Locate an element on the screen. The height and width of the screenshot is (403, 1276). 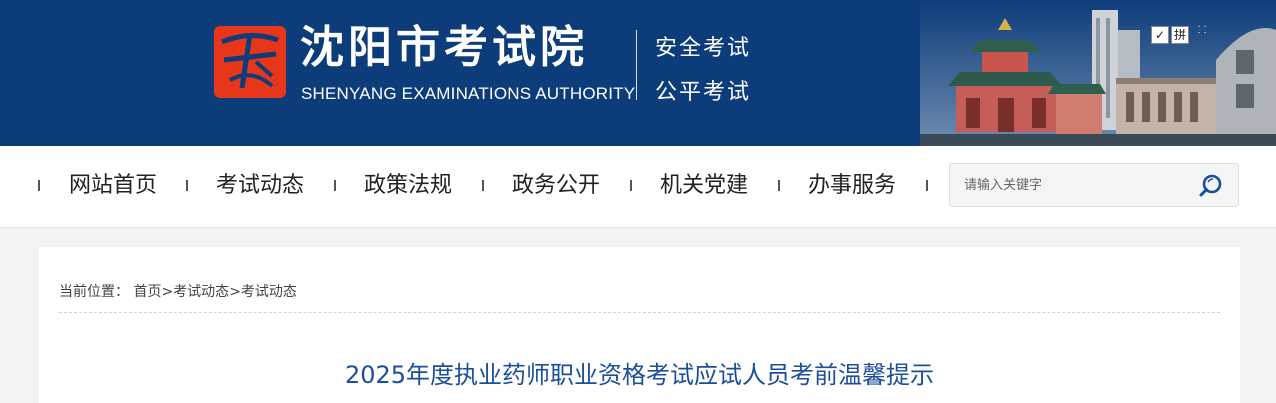
breadcrumb-current: 考试动态 is located at coordinates (269, 292).